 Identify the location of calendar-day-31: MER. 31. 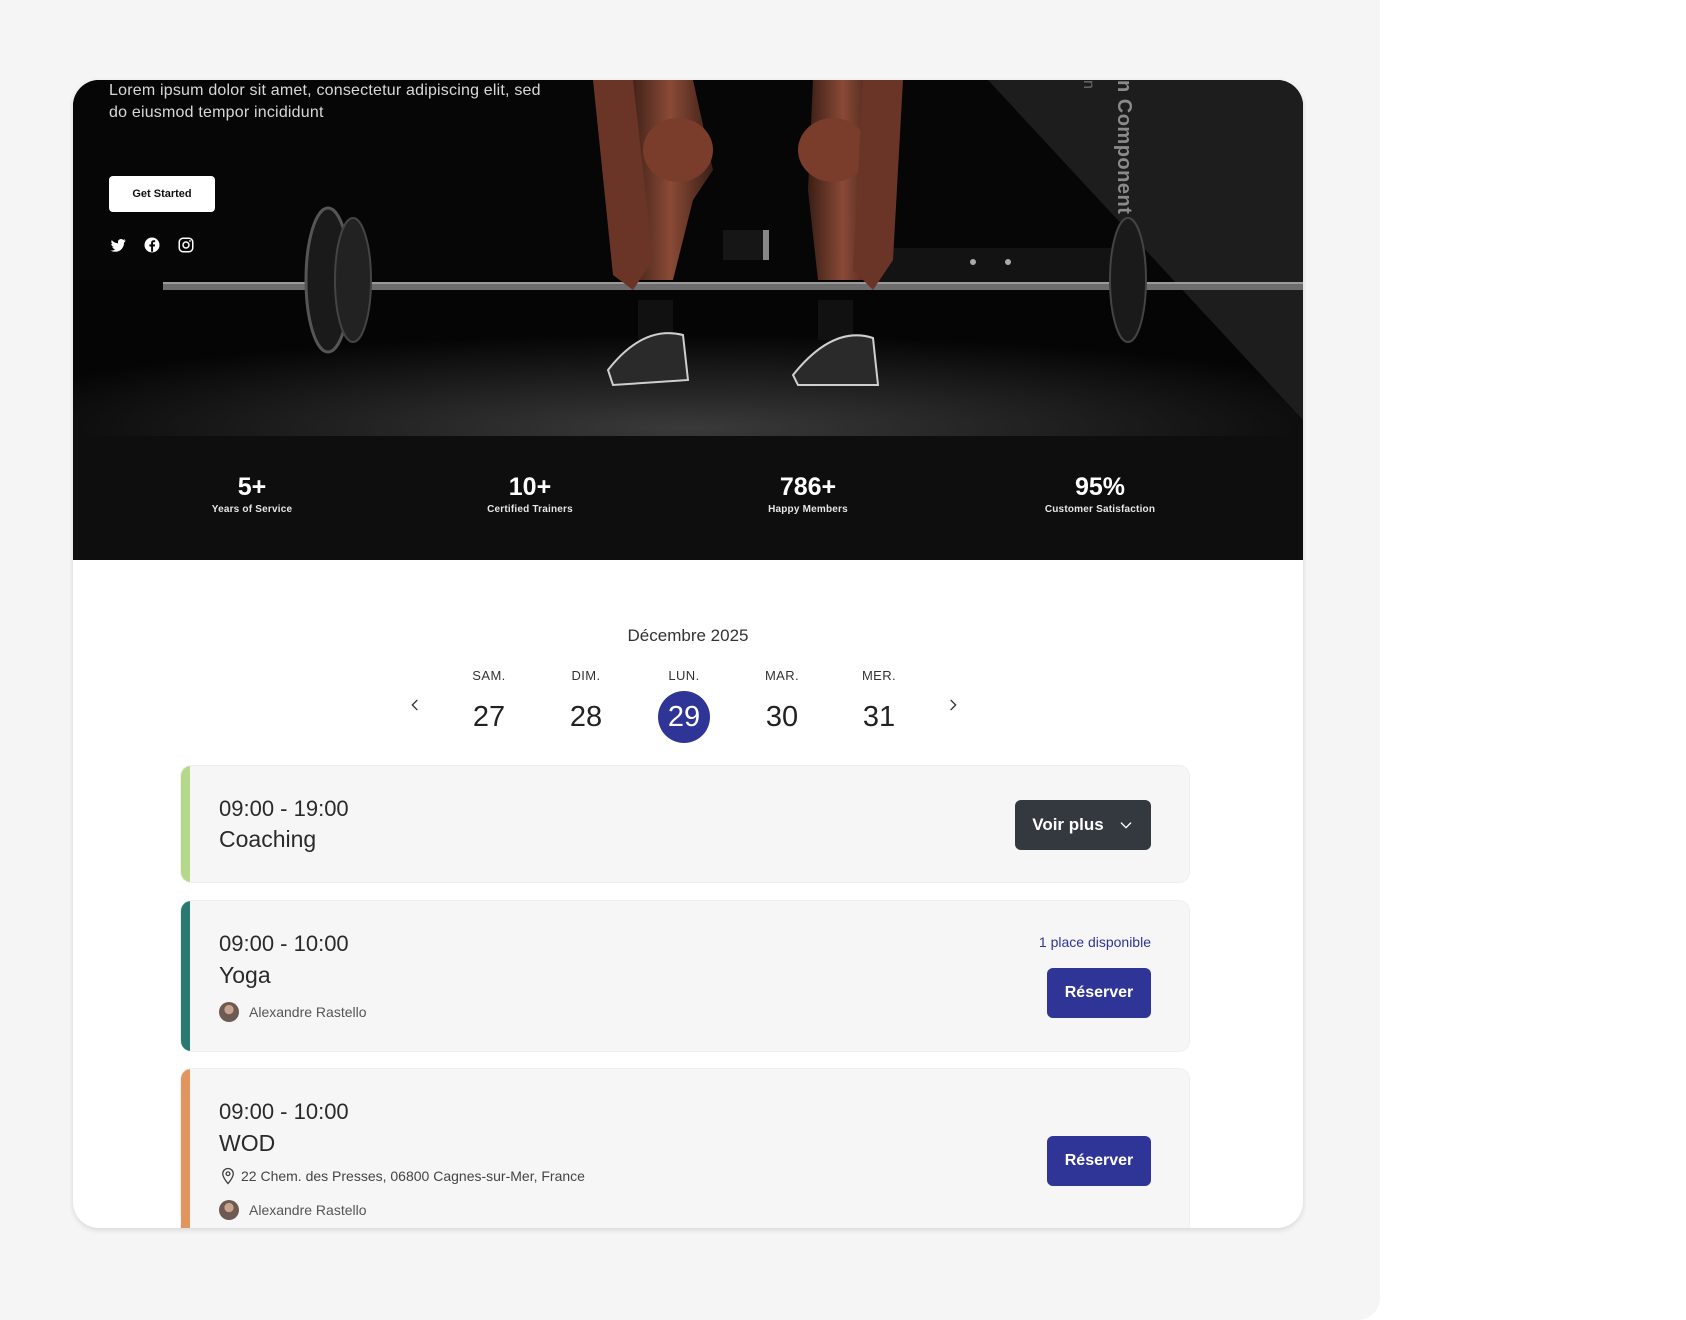
(879, 704).